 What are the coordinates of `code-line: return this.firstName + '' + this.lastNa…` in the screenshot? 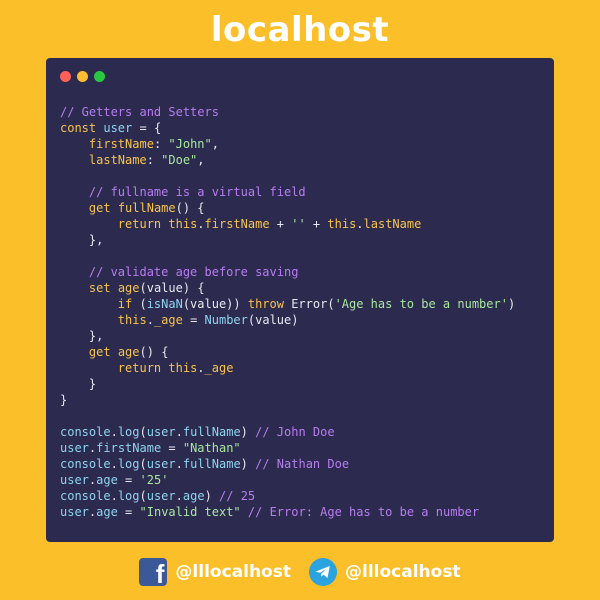 It's located at (287, 224).